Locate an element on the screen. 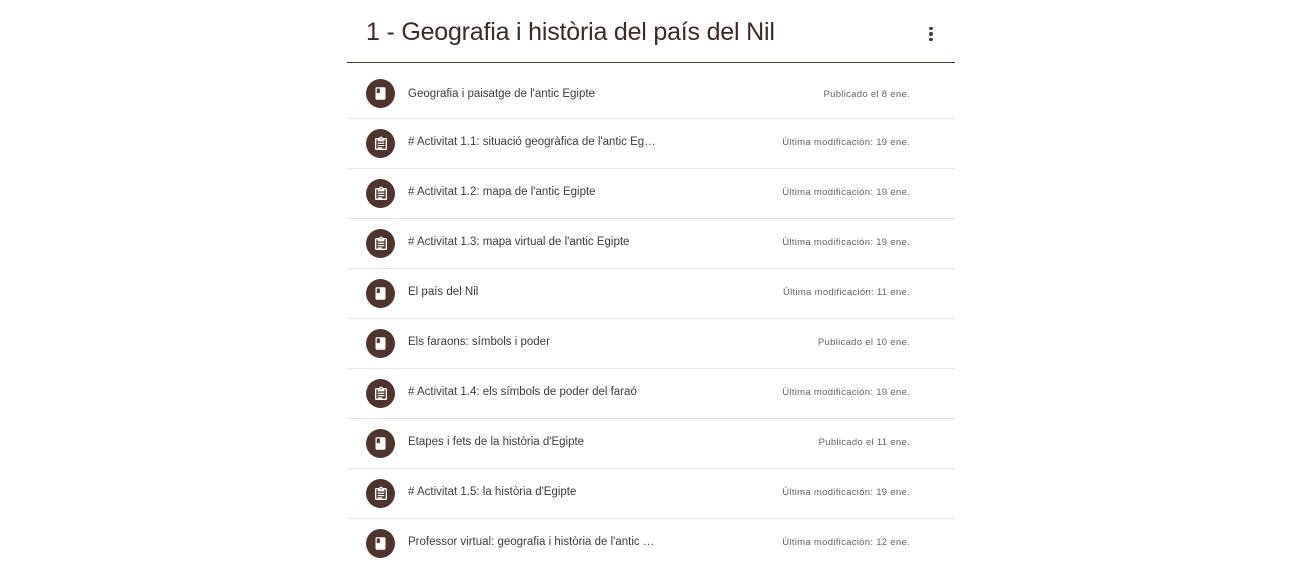 The width and height of the screenshot is (1305, 576). more-options-button is located at coordinates (931, 34).